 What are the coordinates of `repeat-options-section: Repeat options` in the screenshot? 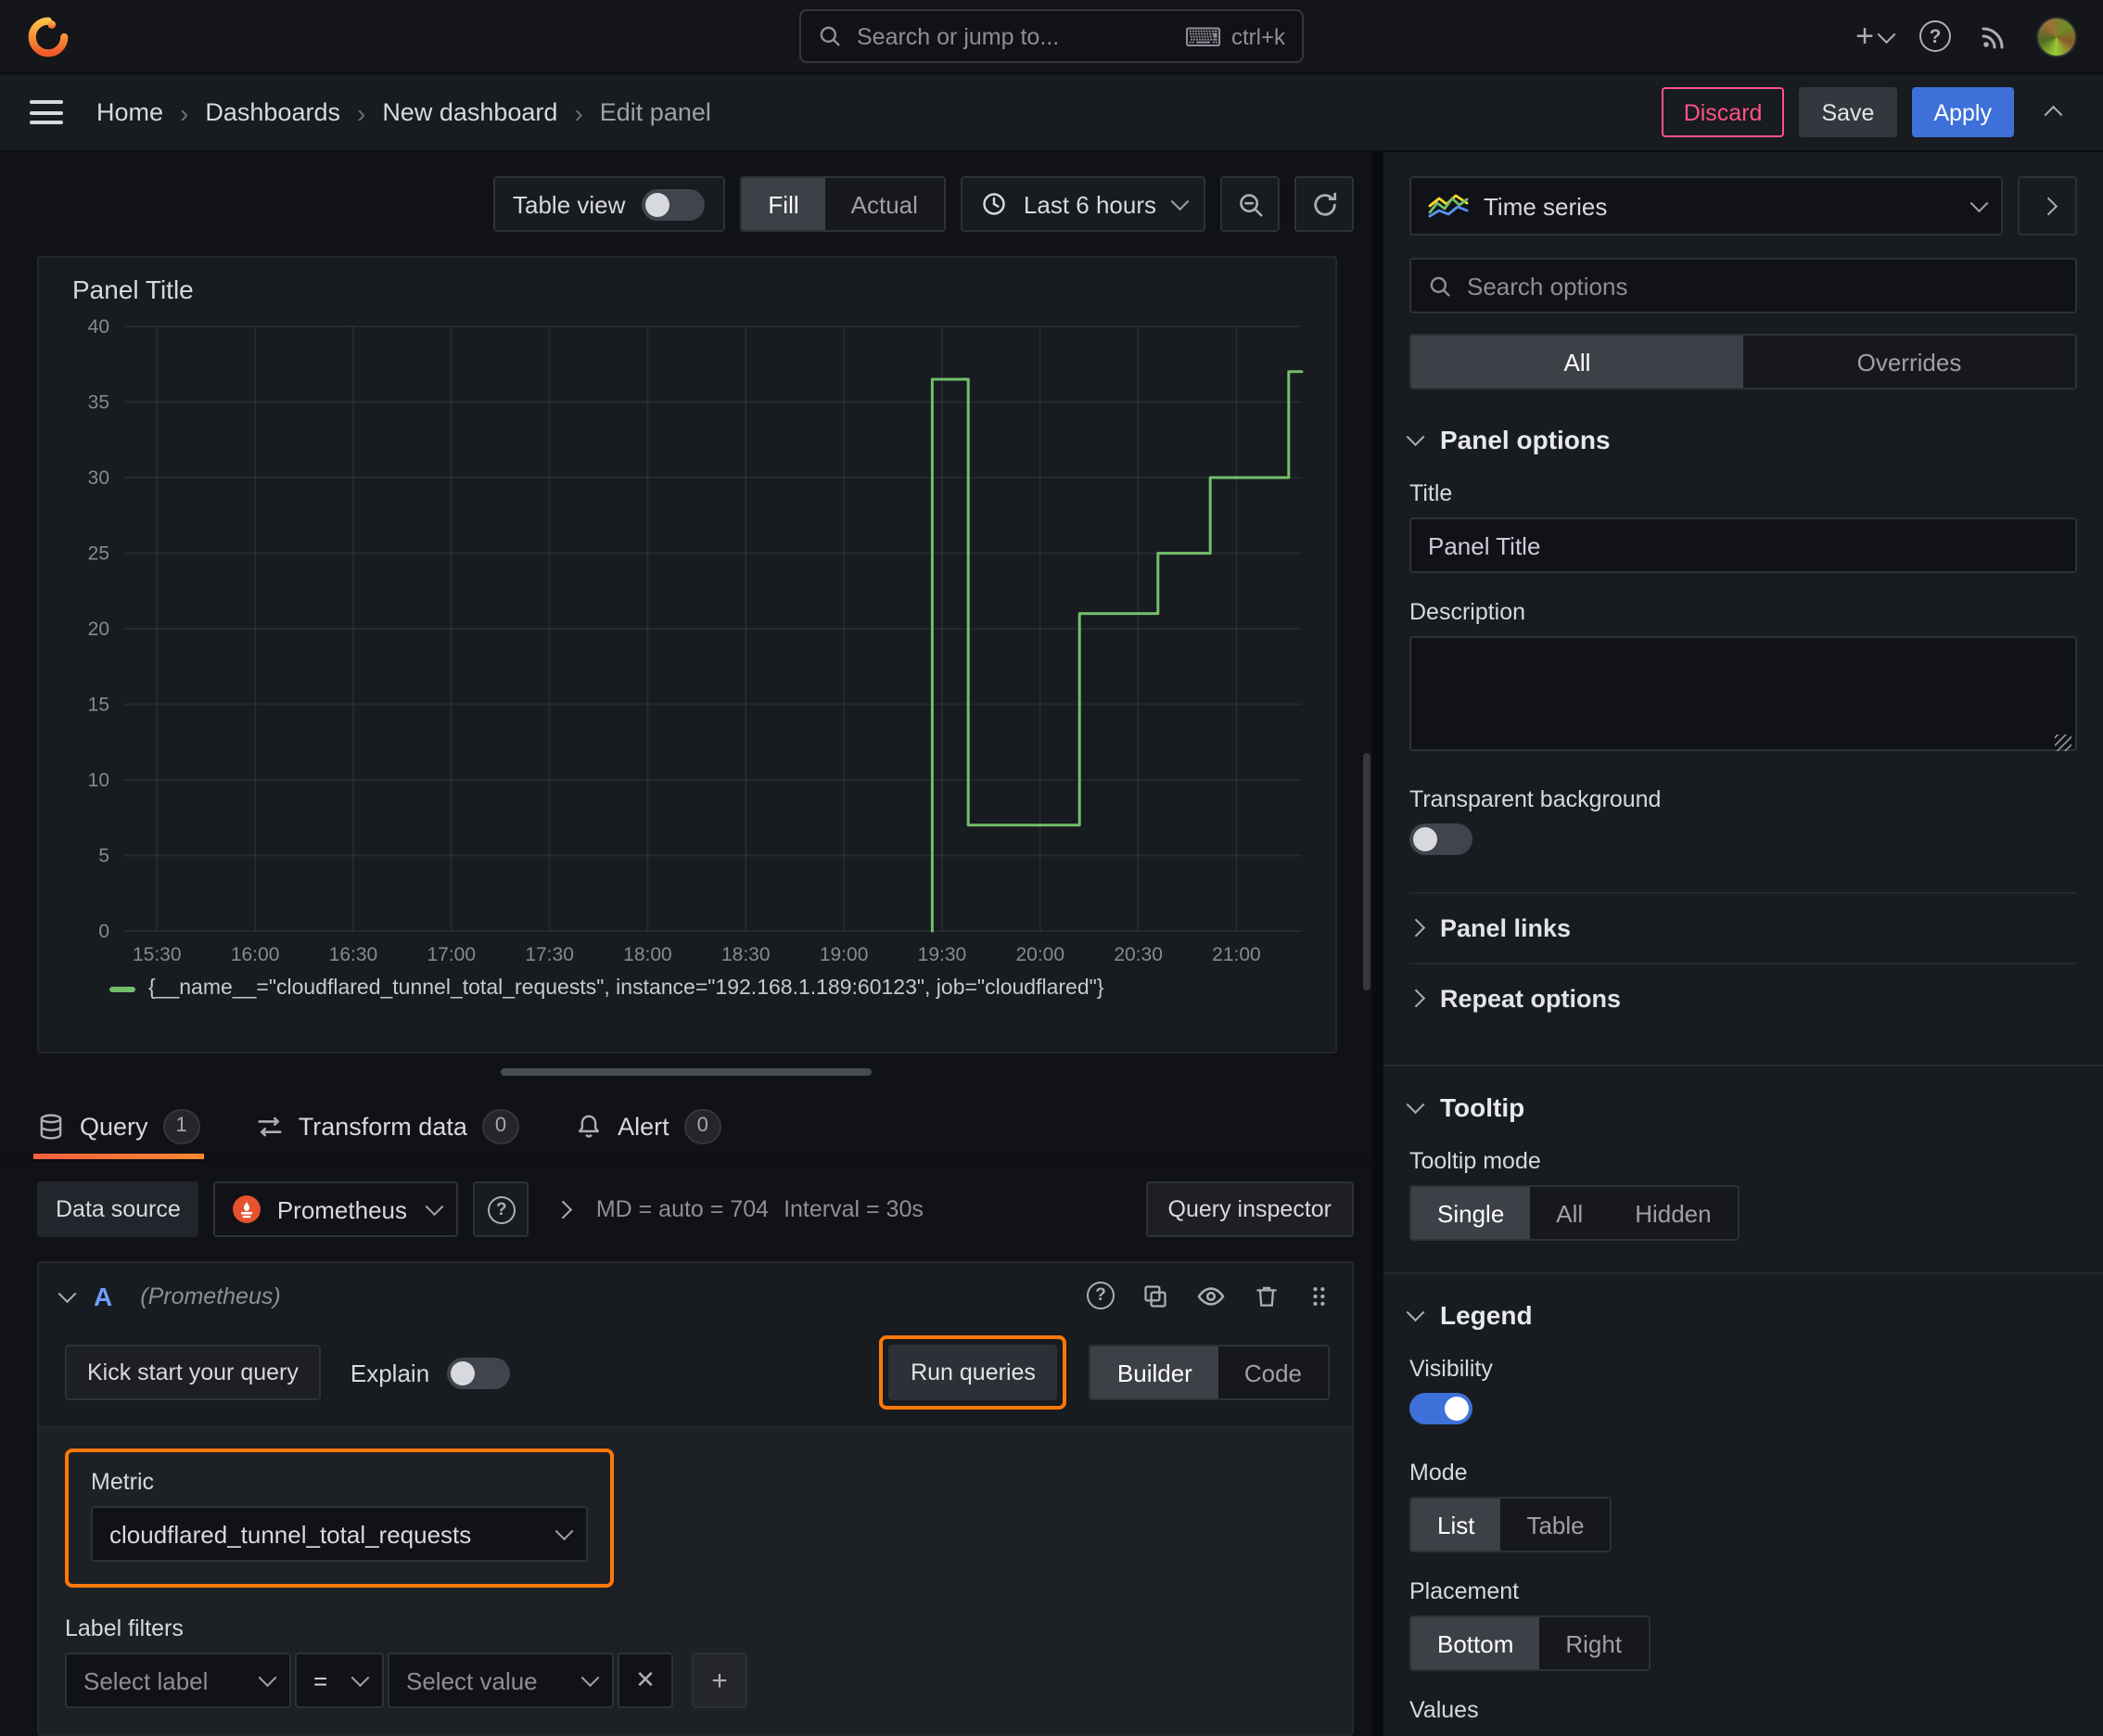 It's located at (1742, 998).